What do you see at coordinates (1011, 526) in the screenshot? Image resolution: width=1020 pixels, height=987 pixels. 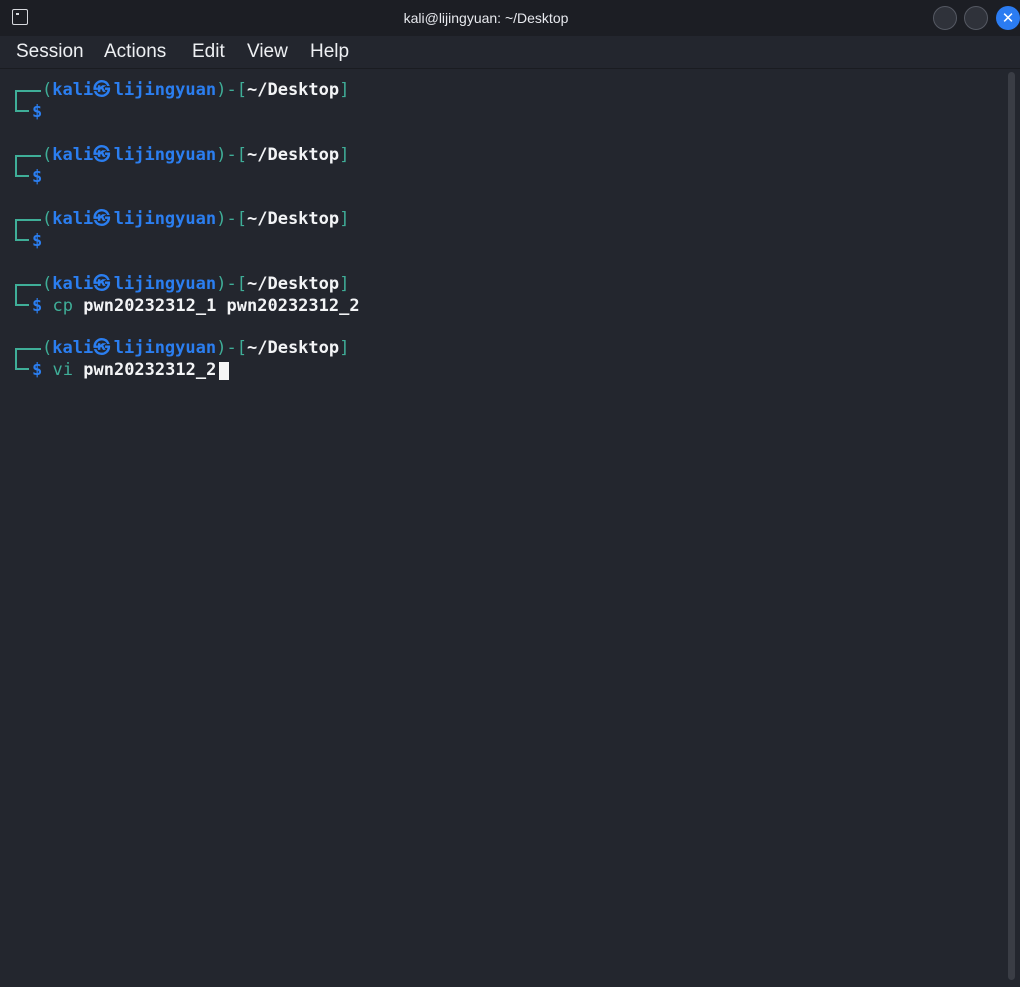 I see `scrollbar-thumb` at bounding box center [1011, 526].